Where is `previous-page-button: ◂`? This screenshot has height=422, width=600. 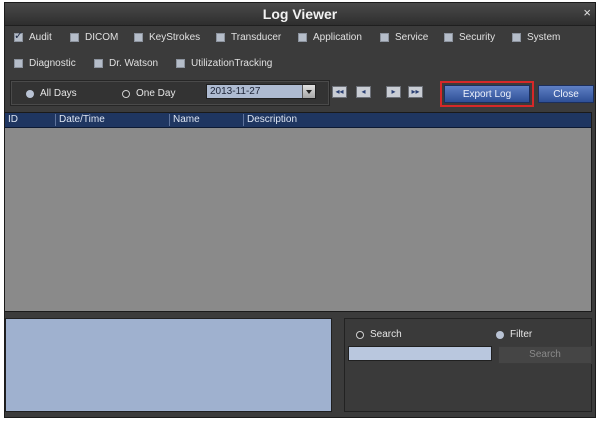
previous-page-button: ◂ is located at coordinates (363, 92).